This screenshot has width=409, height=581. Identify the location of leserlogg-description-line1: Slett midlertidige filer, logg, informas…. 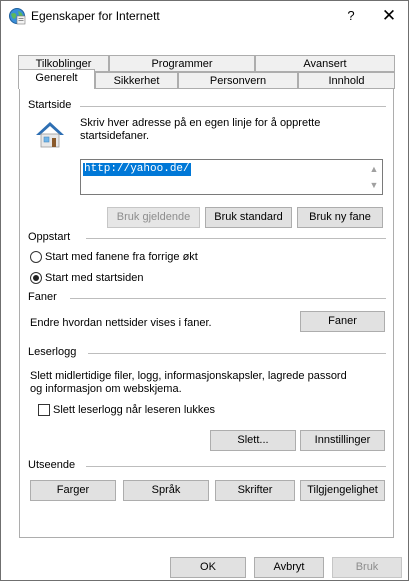
(188, 376).